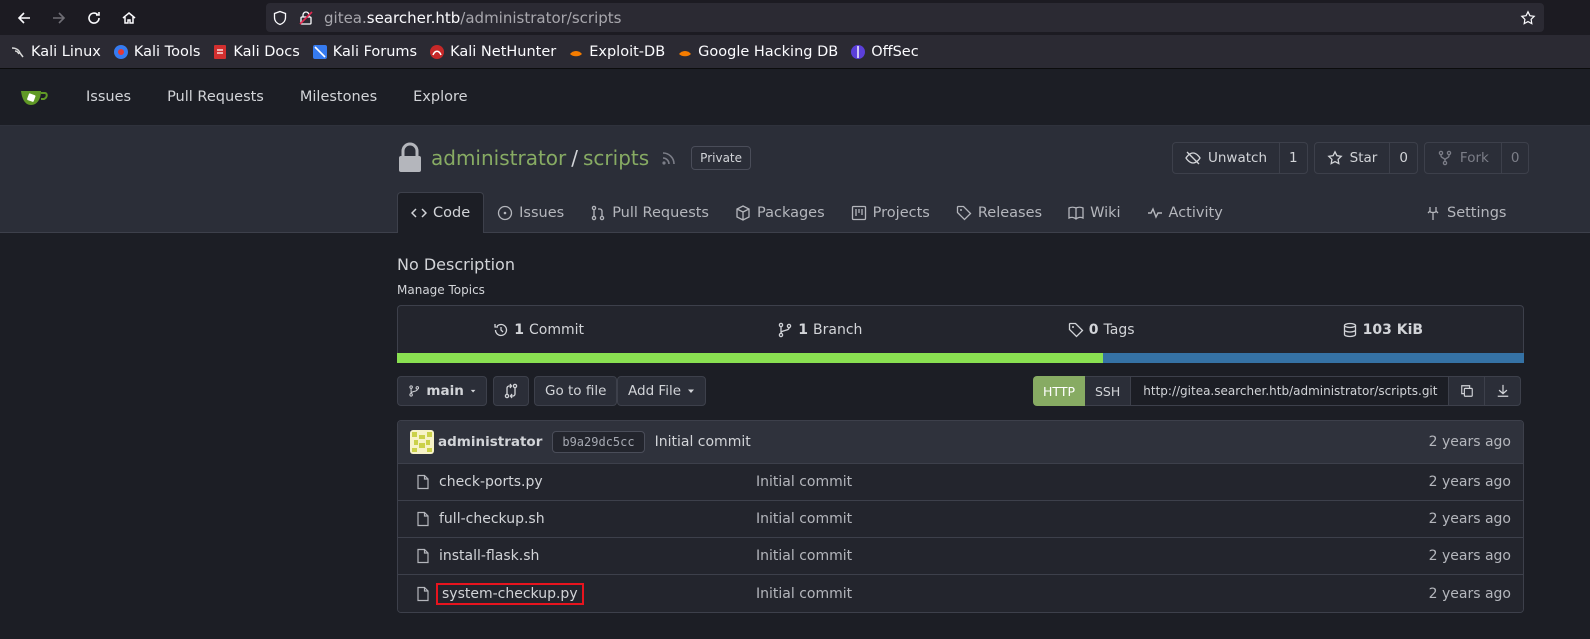 This screenshot has width=1590, height=639. I want to click on tab-code: Code, so click(441, 212).